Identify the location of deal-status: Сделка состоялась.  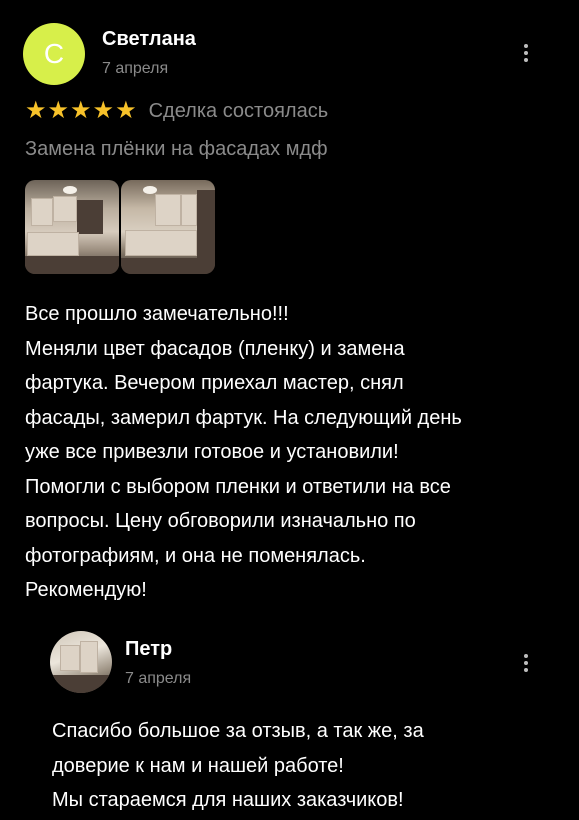
(238, 110).